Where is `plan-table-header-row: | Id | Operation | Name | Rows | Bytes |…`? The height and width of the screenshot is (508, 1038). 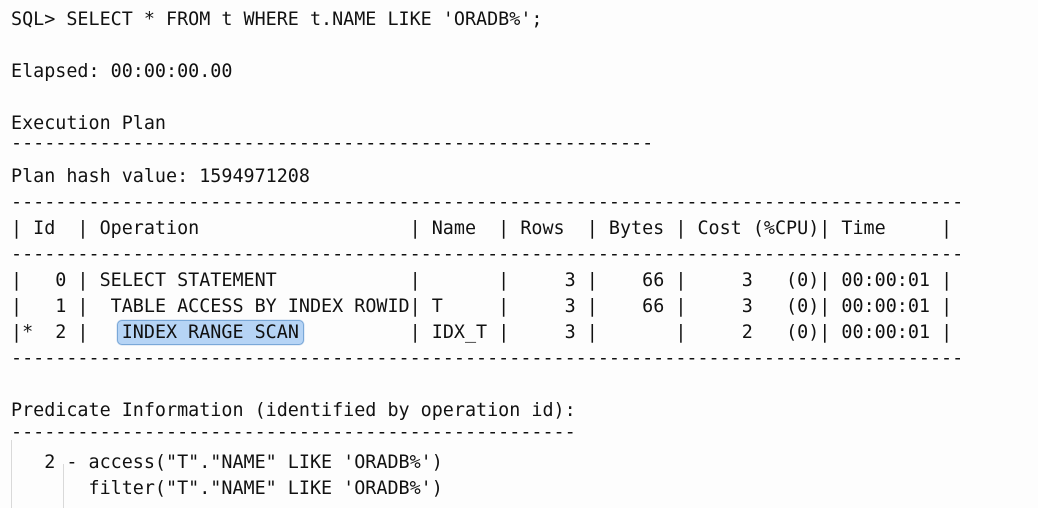
plan-table-header-row: | Id | Operation | Name | Rows | Bytes |… is located at coordinates (482, 228).